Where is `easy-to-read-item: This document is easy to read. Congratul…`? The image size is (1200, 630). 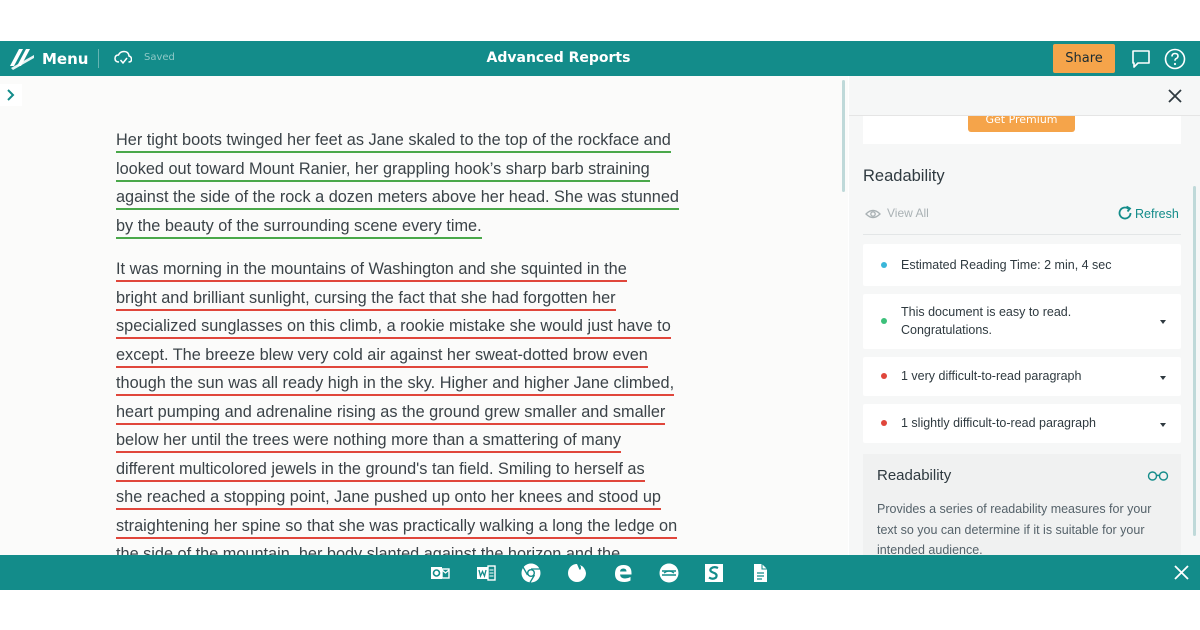
easy-to-read-item: This document is easy to read. Congratul… is located at coordinates (1022, 321).